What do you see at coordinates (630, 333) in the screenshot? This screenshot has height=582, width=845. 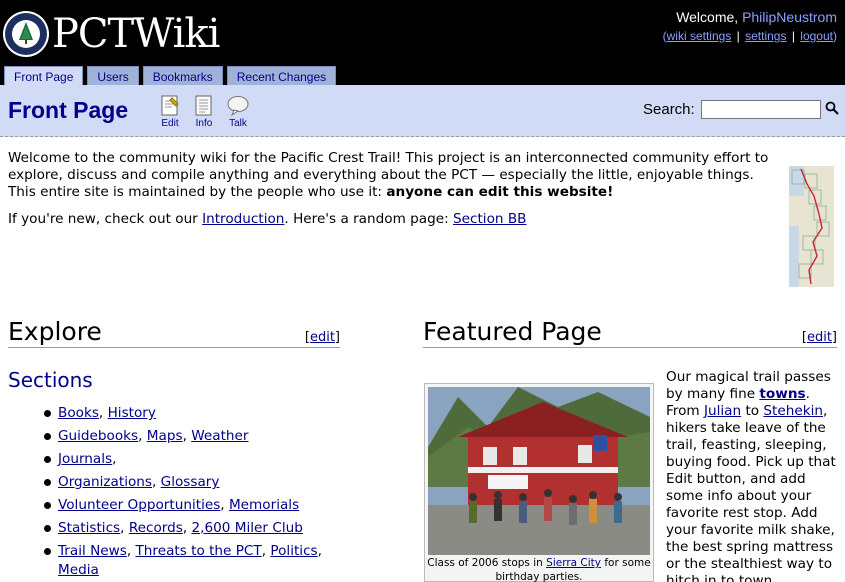 I see `featured-heading: Featured Page [edit]` at bounding box center [630, 333].